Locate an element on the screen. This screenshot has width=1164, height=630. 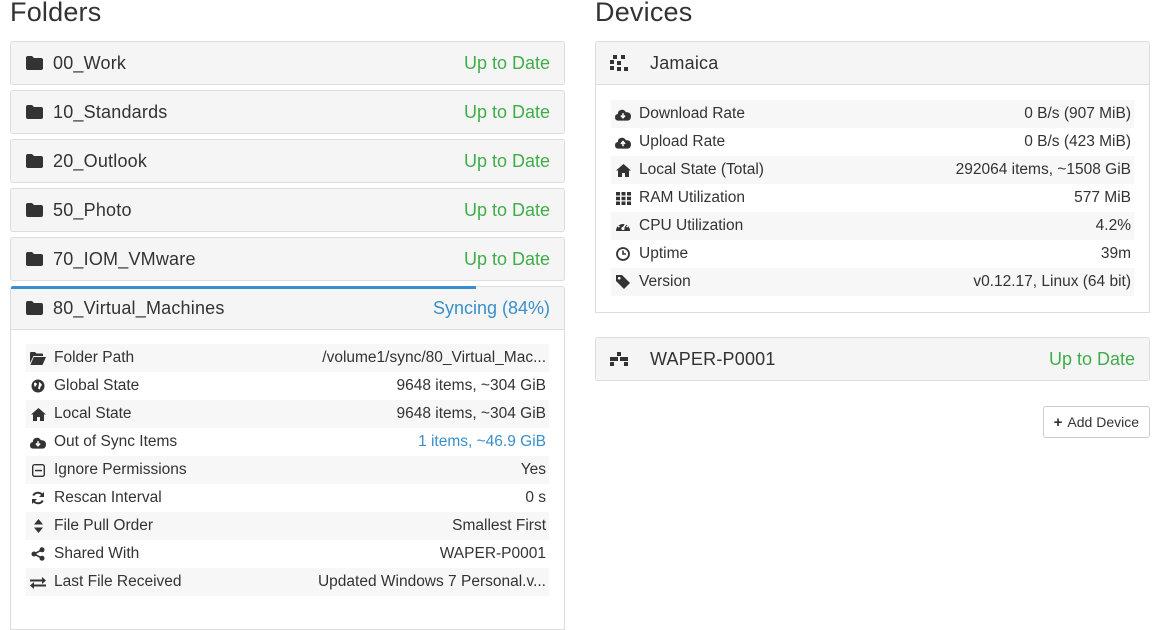
detail-row-local-state: Local State 9648 items, ~304 GiB is located at coordinates (287, 414).